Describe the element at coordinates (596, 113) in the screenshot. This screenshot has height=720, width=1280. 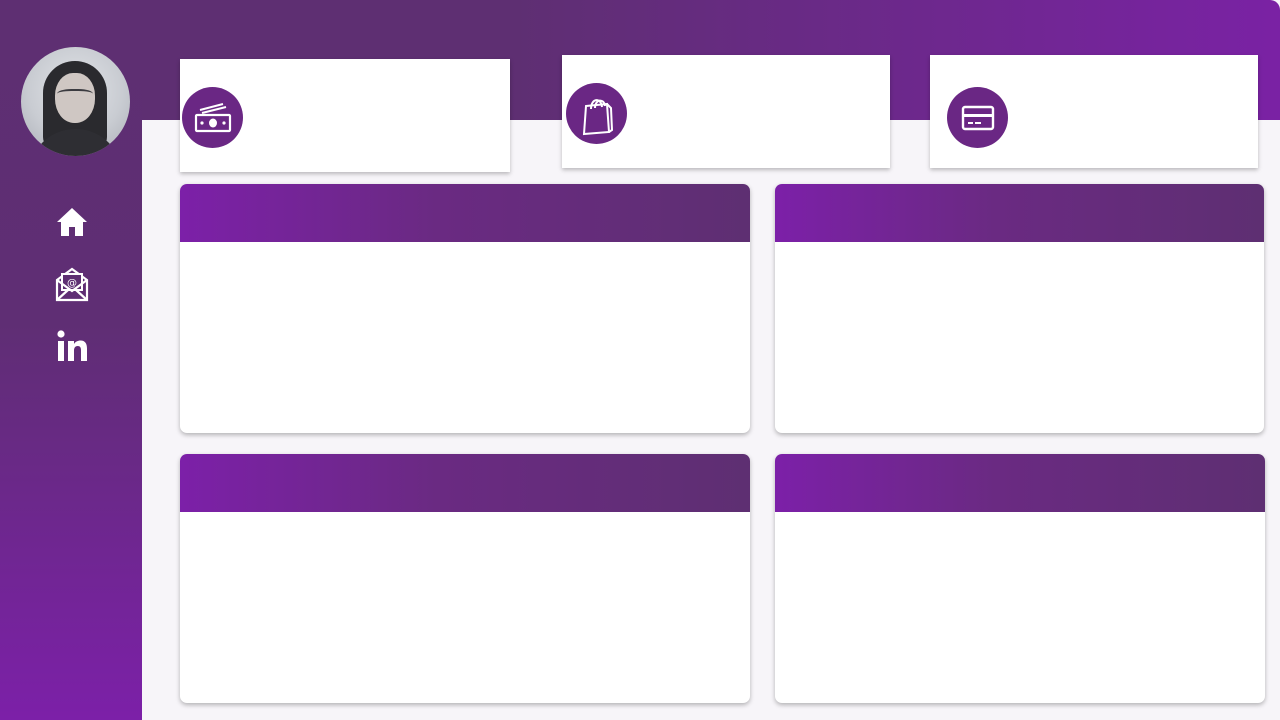
I see `shopping-bag-icon` at that location.